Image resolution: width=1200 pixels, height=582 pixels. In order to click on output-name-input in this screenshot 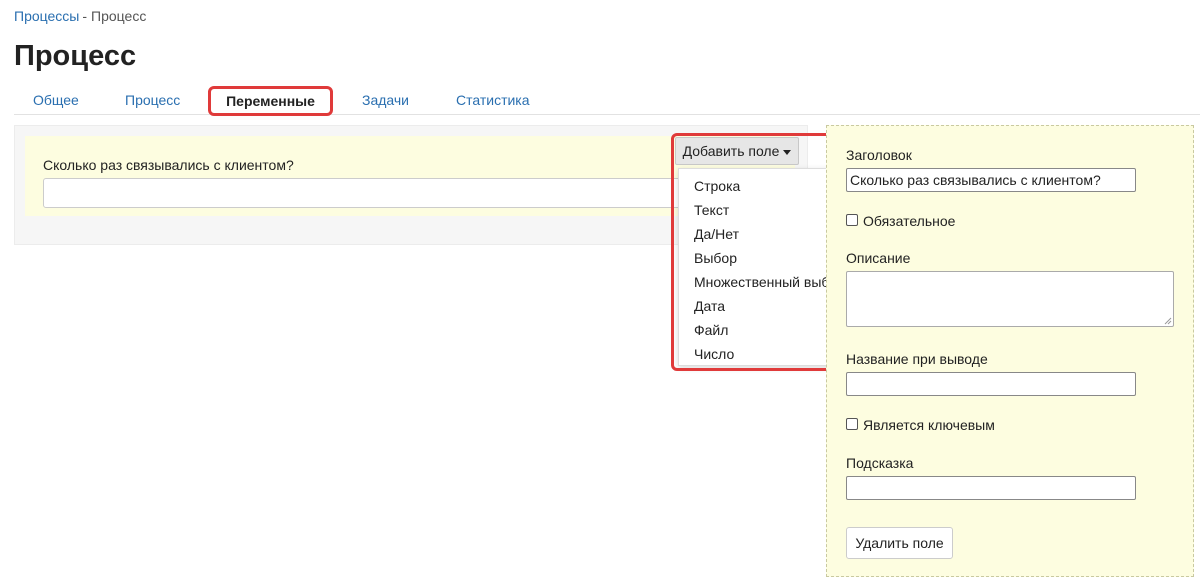, I will do `click(991, 384)`.